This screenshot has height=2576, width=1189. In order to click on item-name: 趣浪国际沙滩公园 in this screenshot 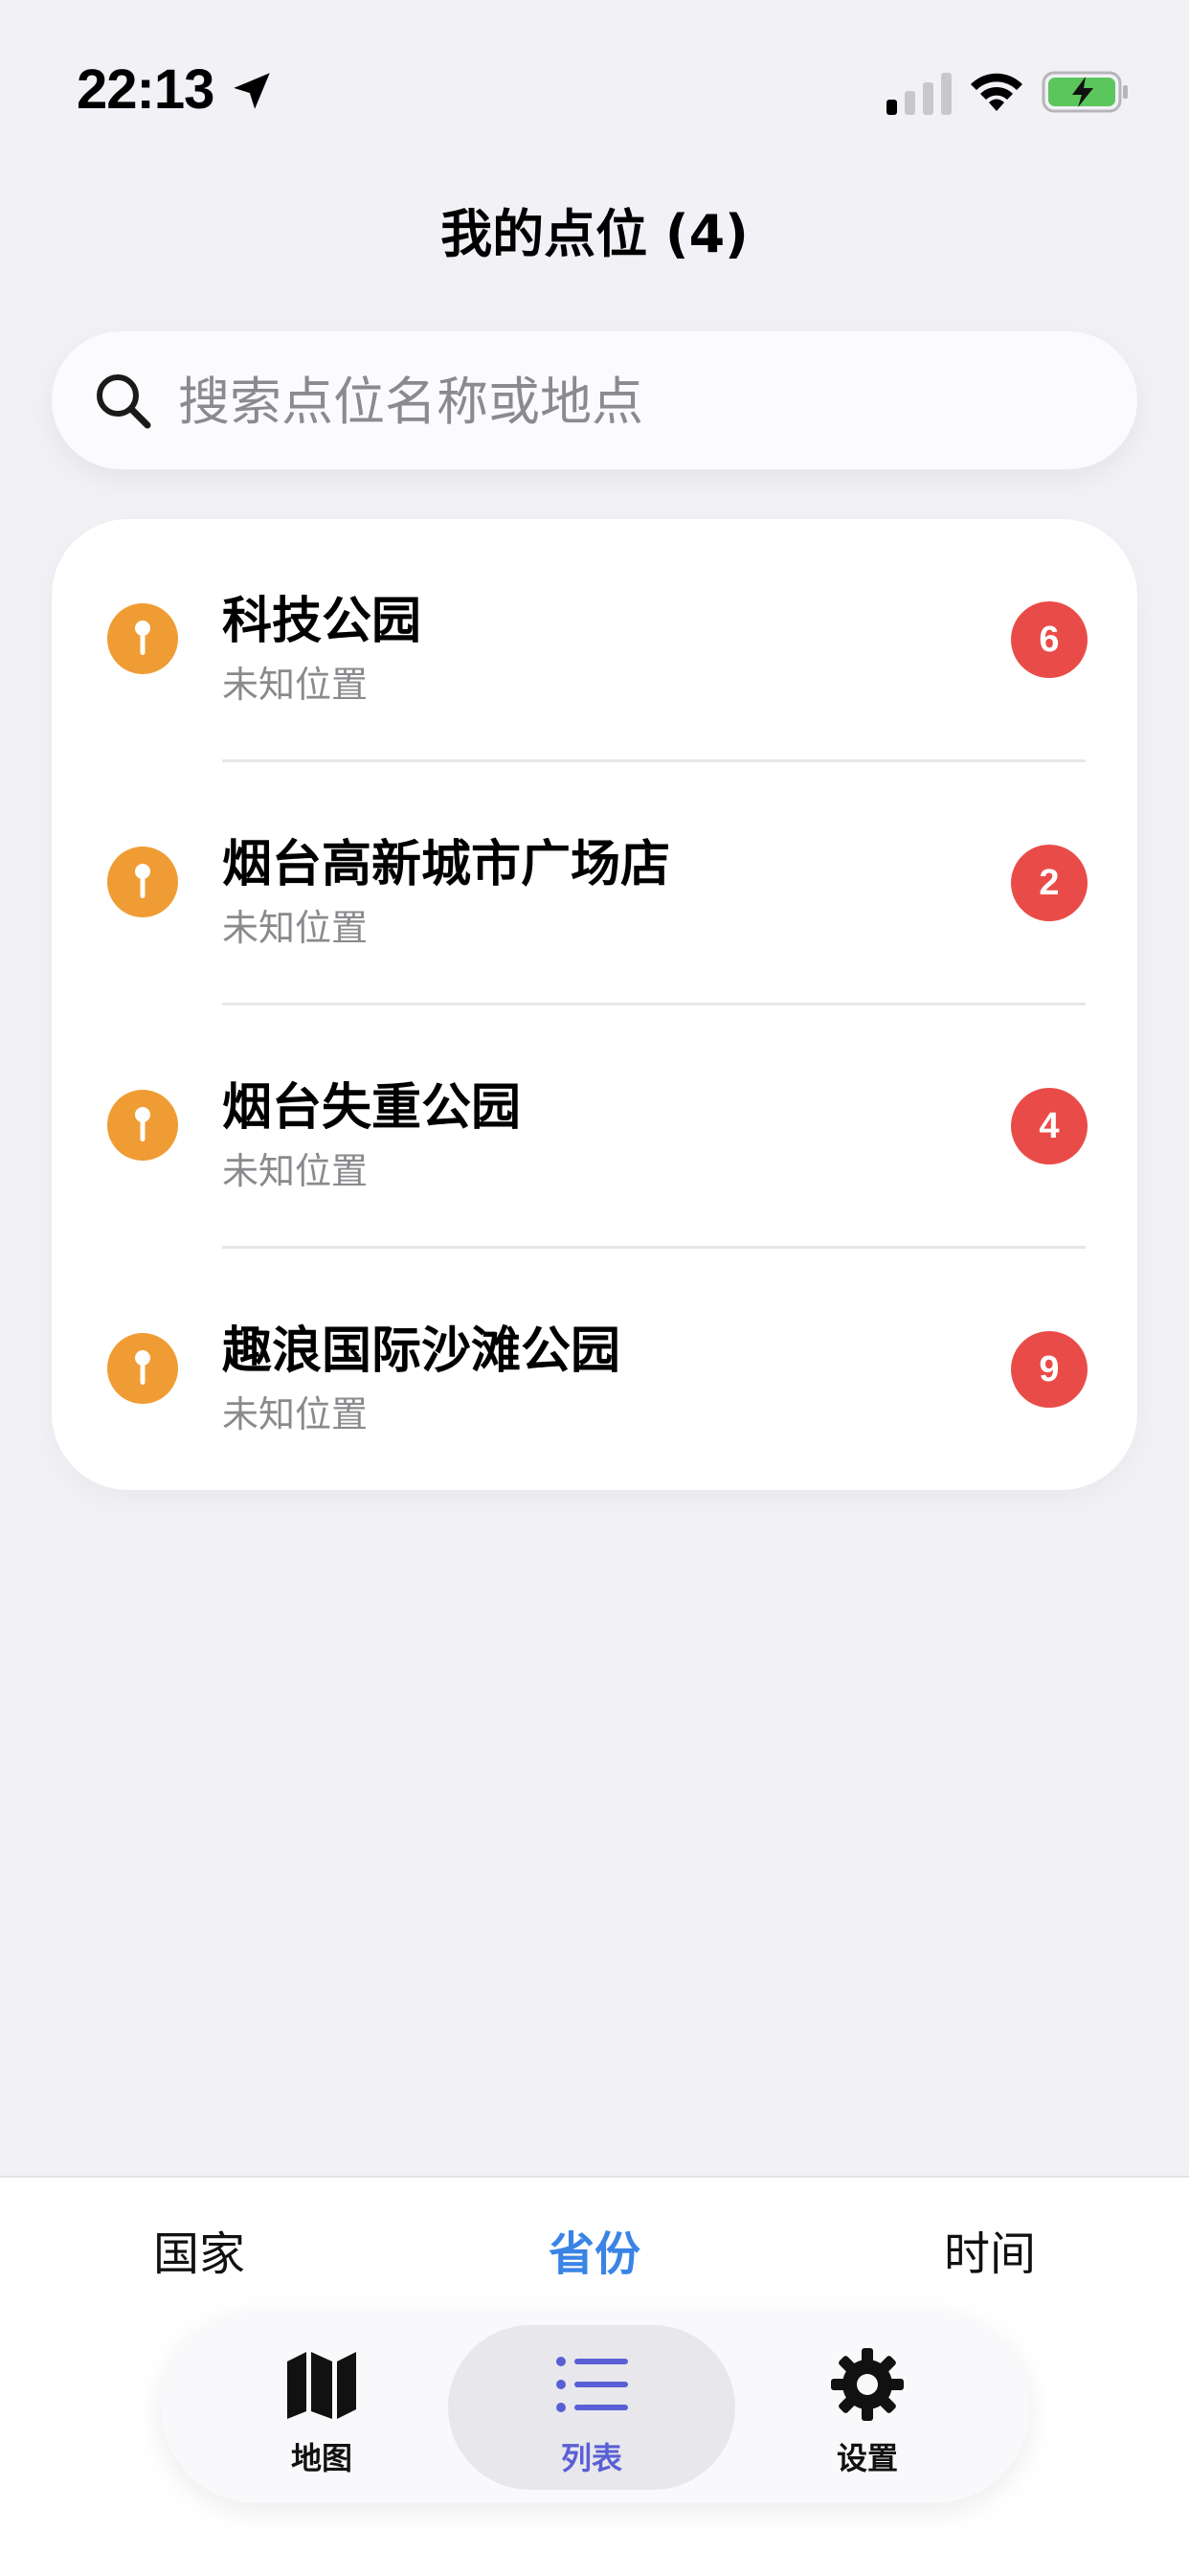, I will do `click(421, 1351)`.